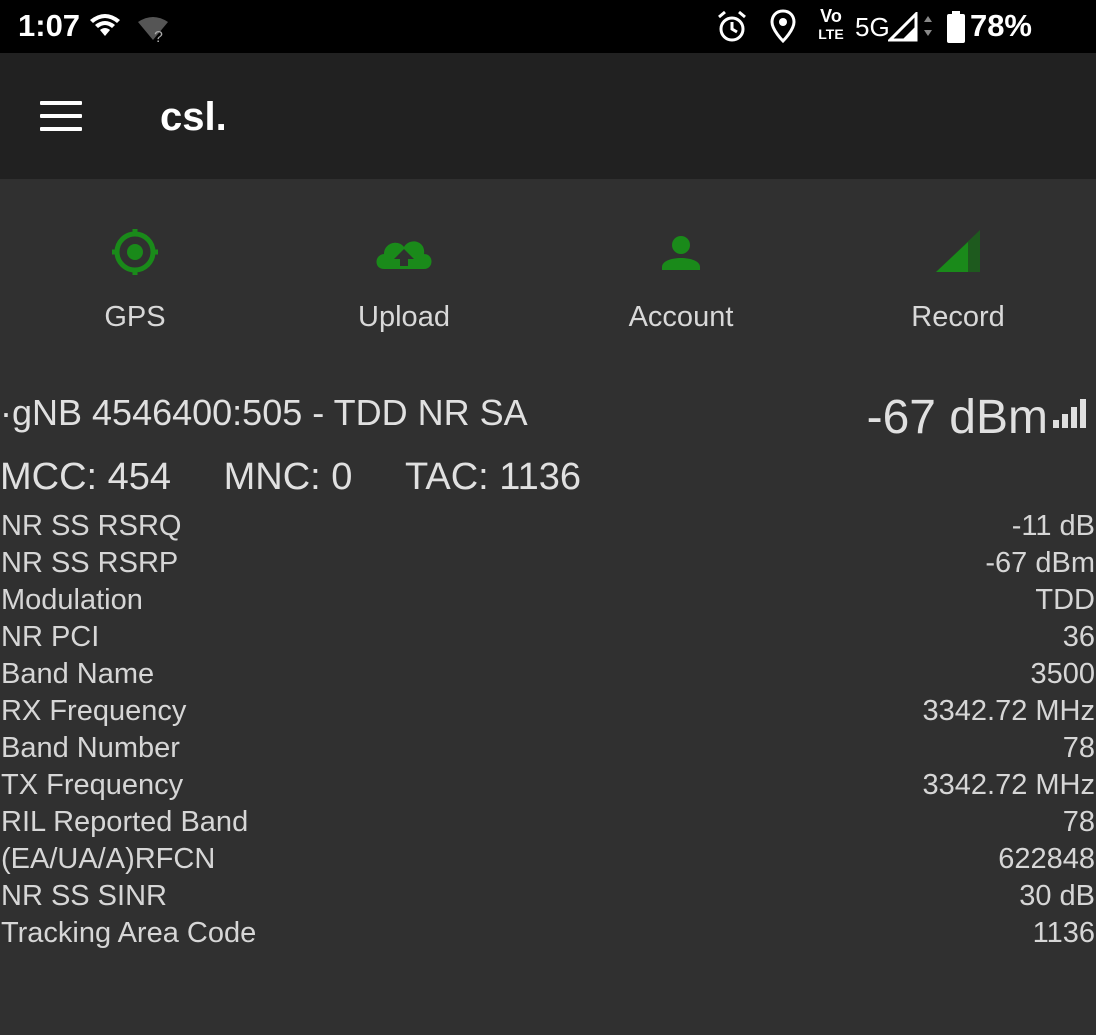  What do you see at coordinates (548, 116) in the screenshot?
I see `app-bar: csl.` at bounding box center [548, 116].